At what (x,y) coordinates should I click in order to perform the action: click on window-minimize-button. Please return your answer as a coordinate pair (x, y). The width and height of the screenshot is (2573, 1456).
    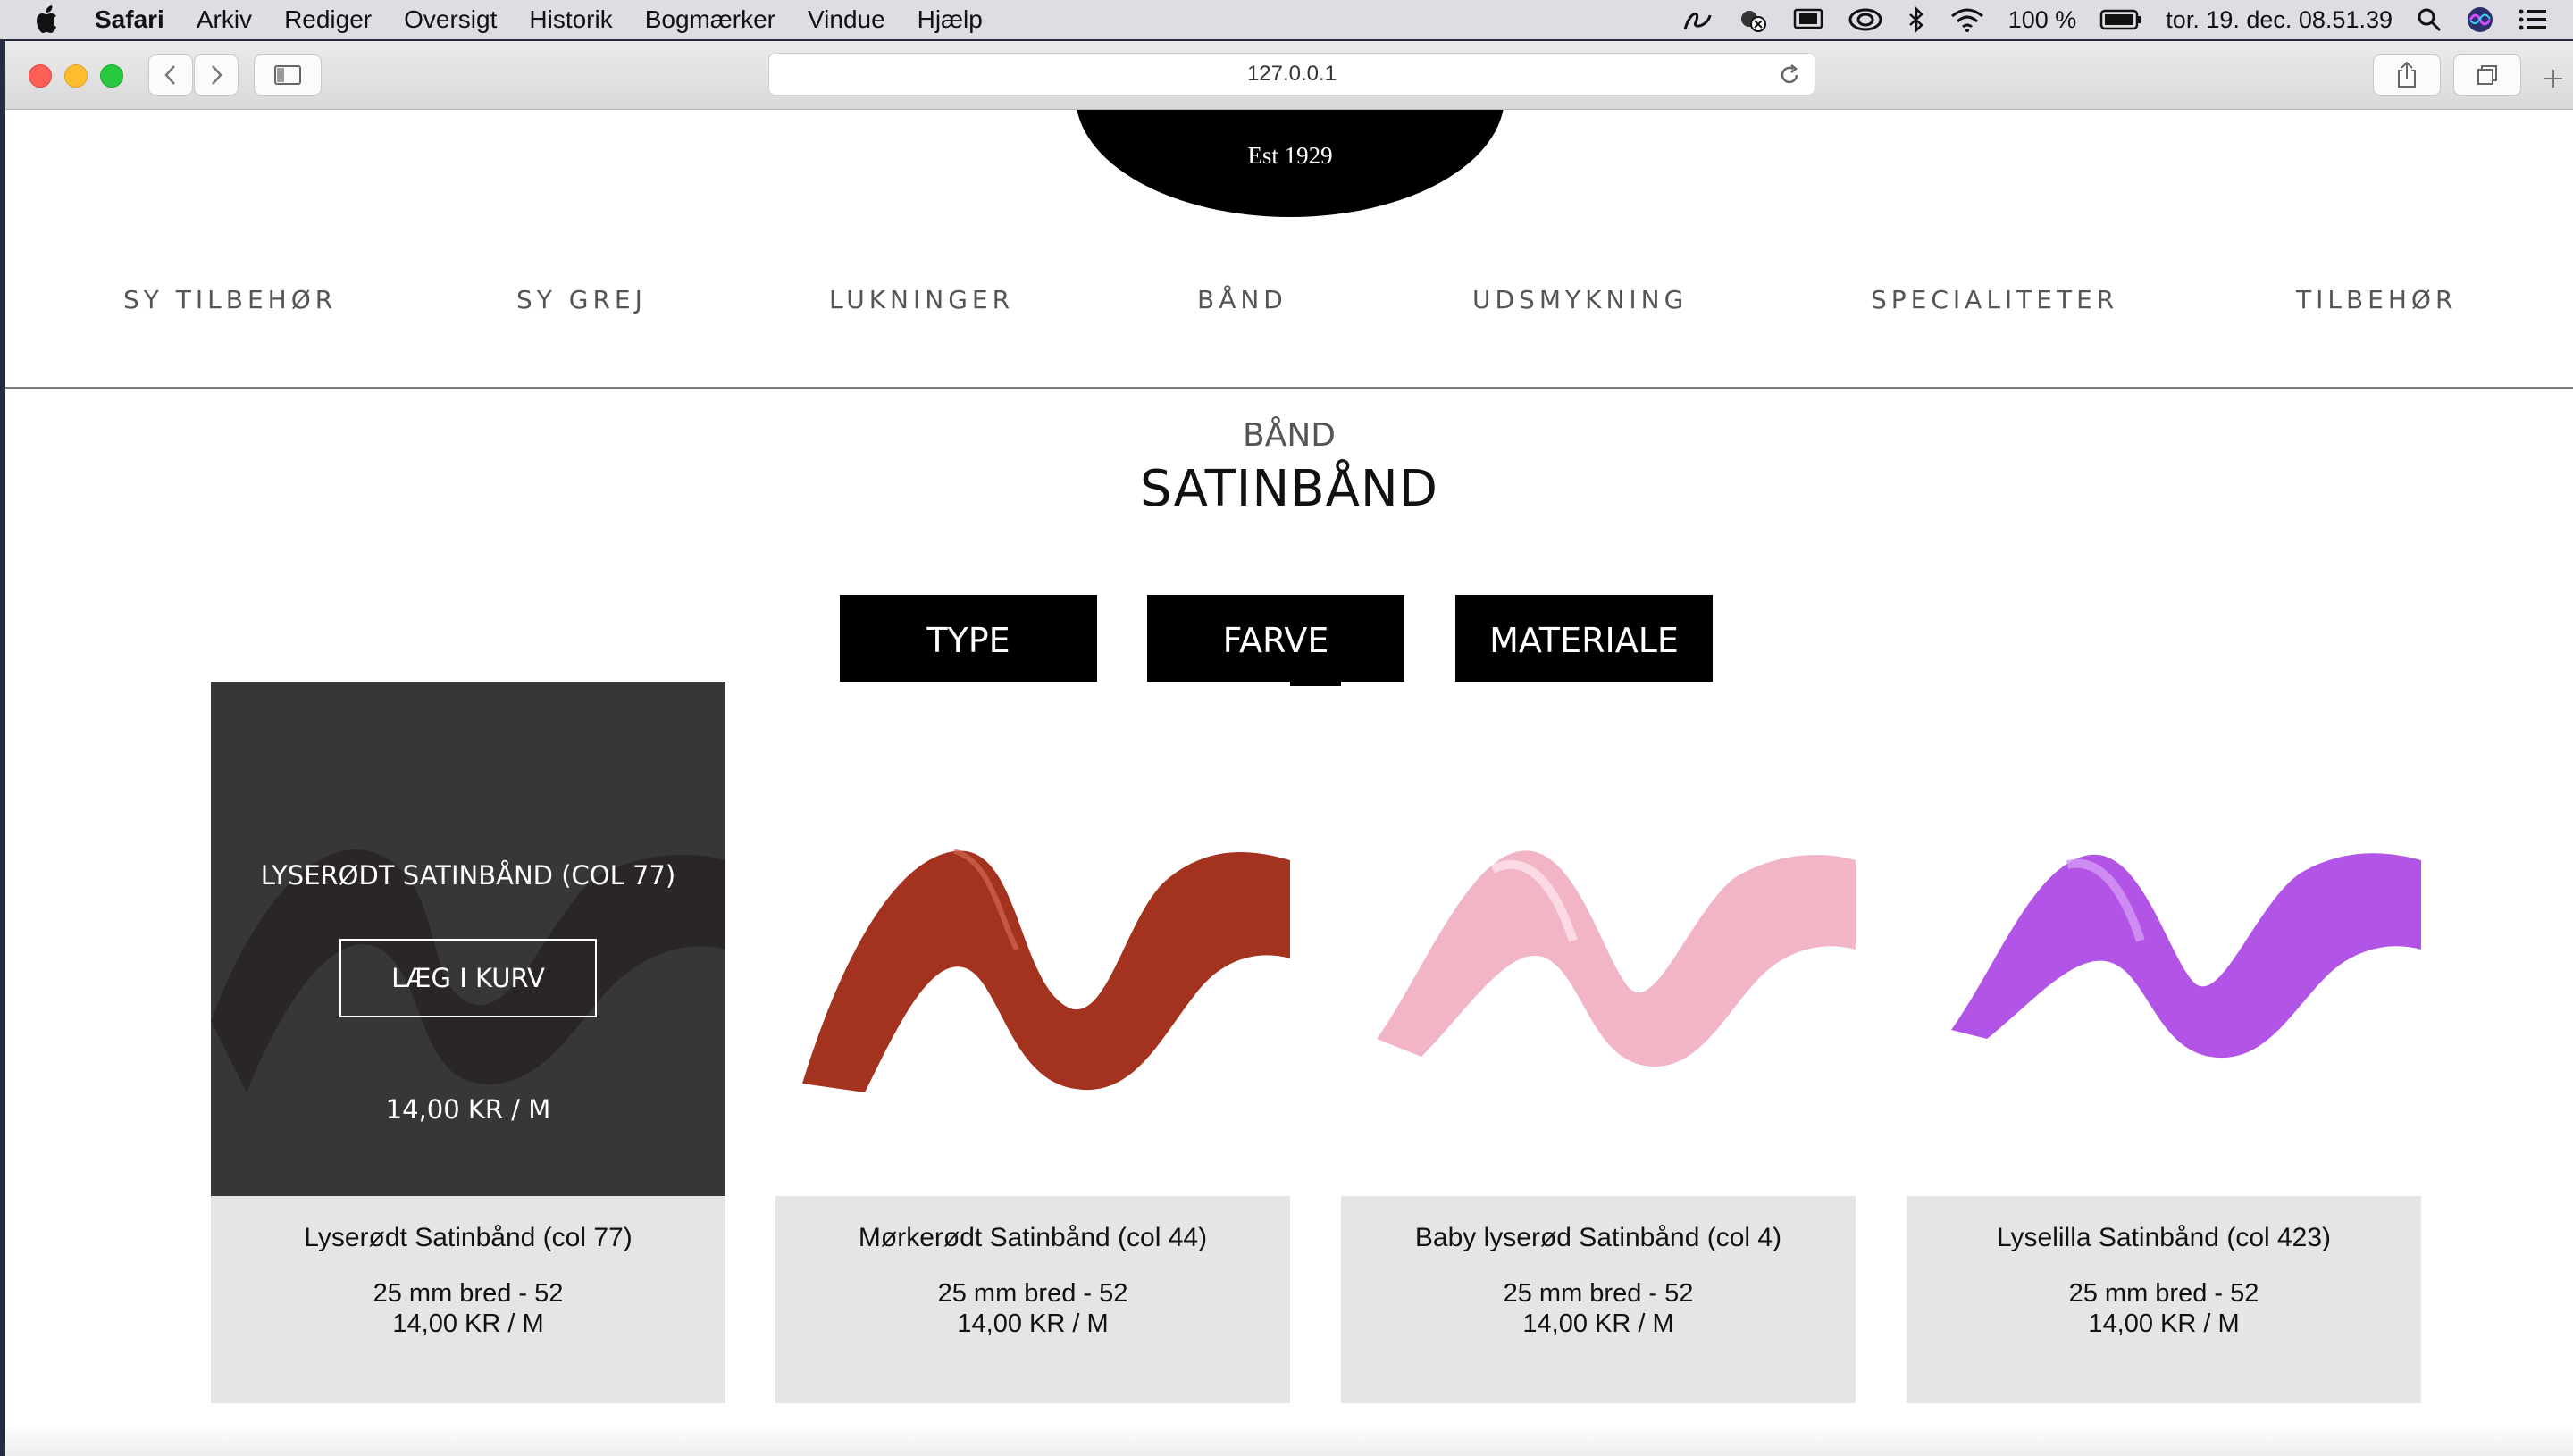
    Looking at the image, I should click on (76, 76).